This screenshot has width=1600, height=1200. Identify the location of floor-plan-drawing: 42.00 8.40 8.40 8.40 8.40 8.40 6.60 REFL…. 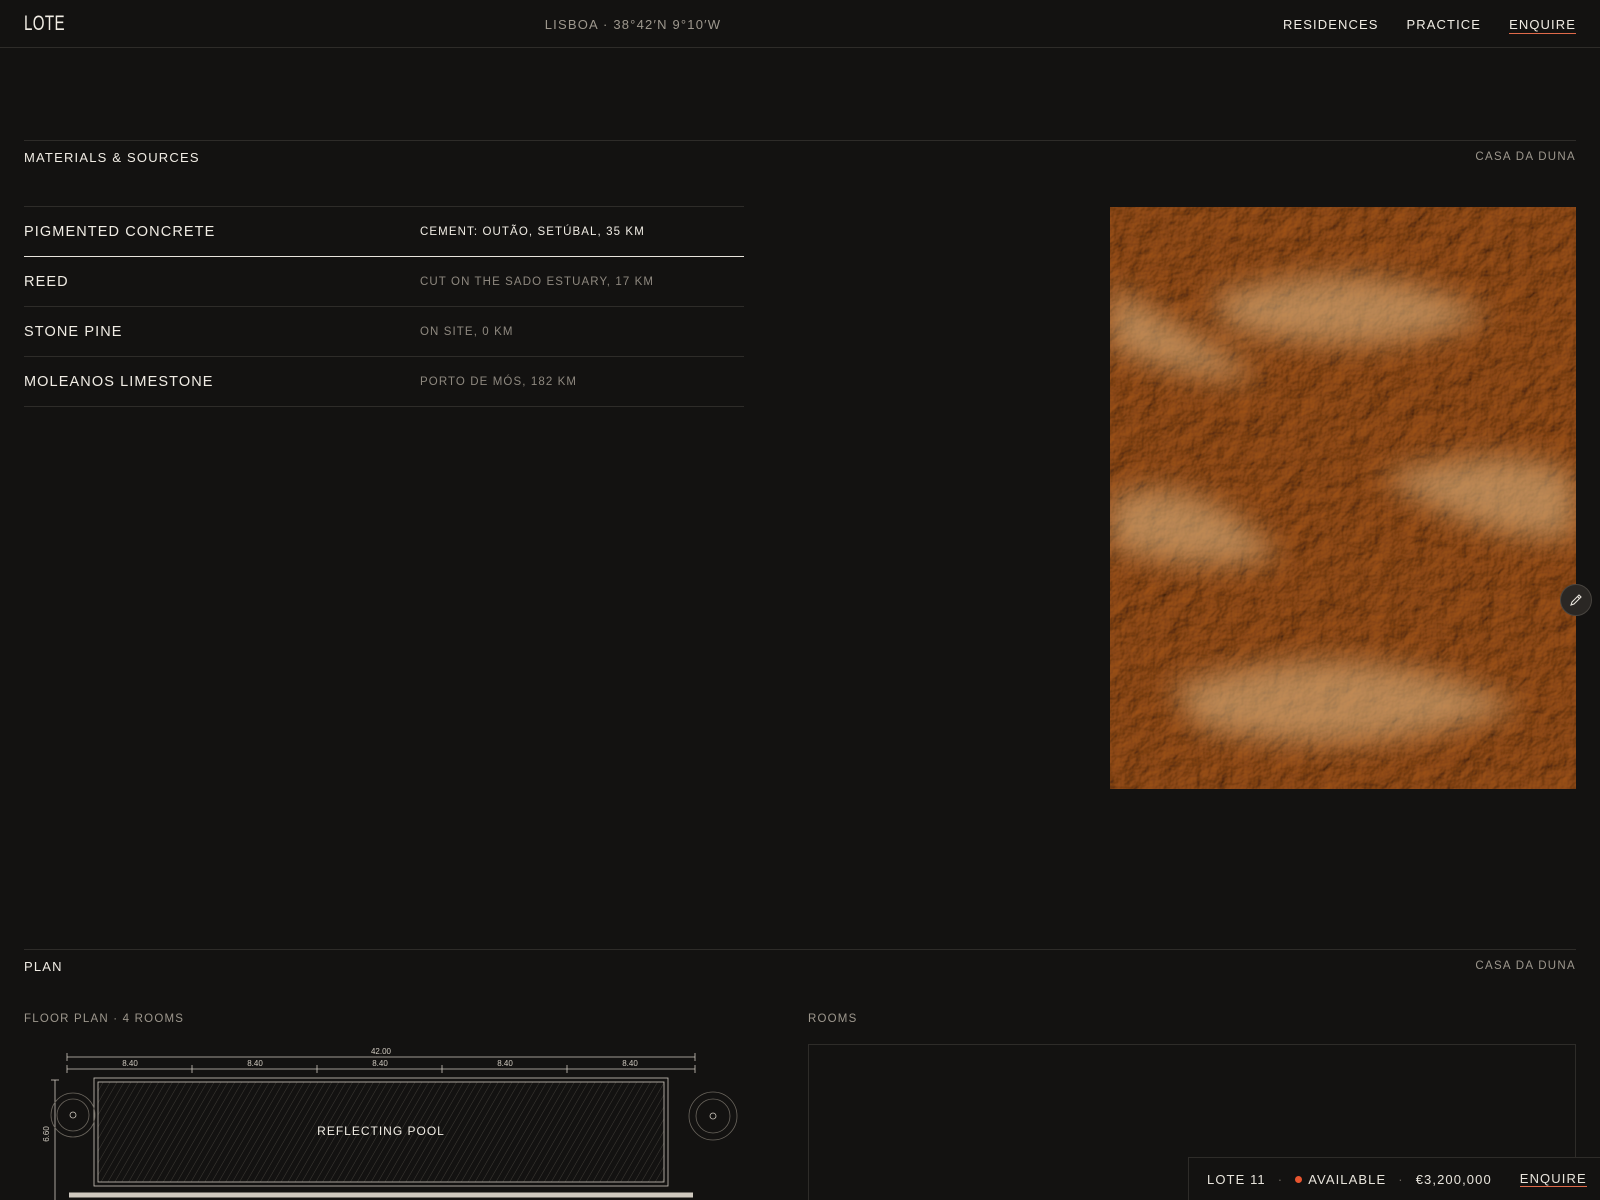
(390, 1123).